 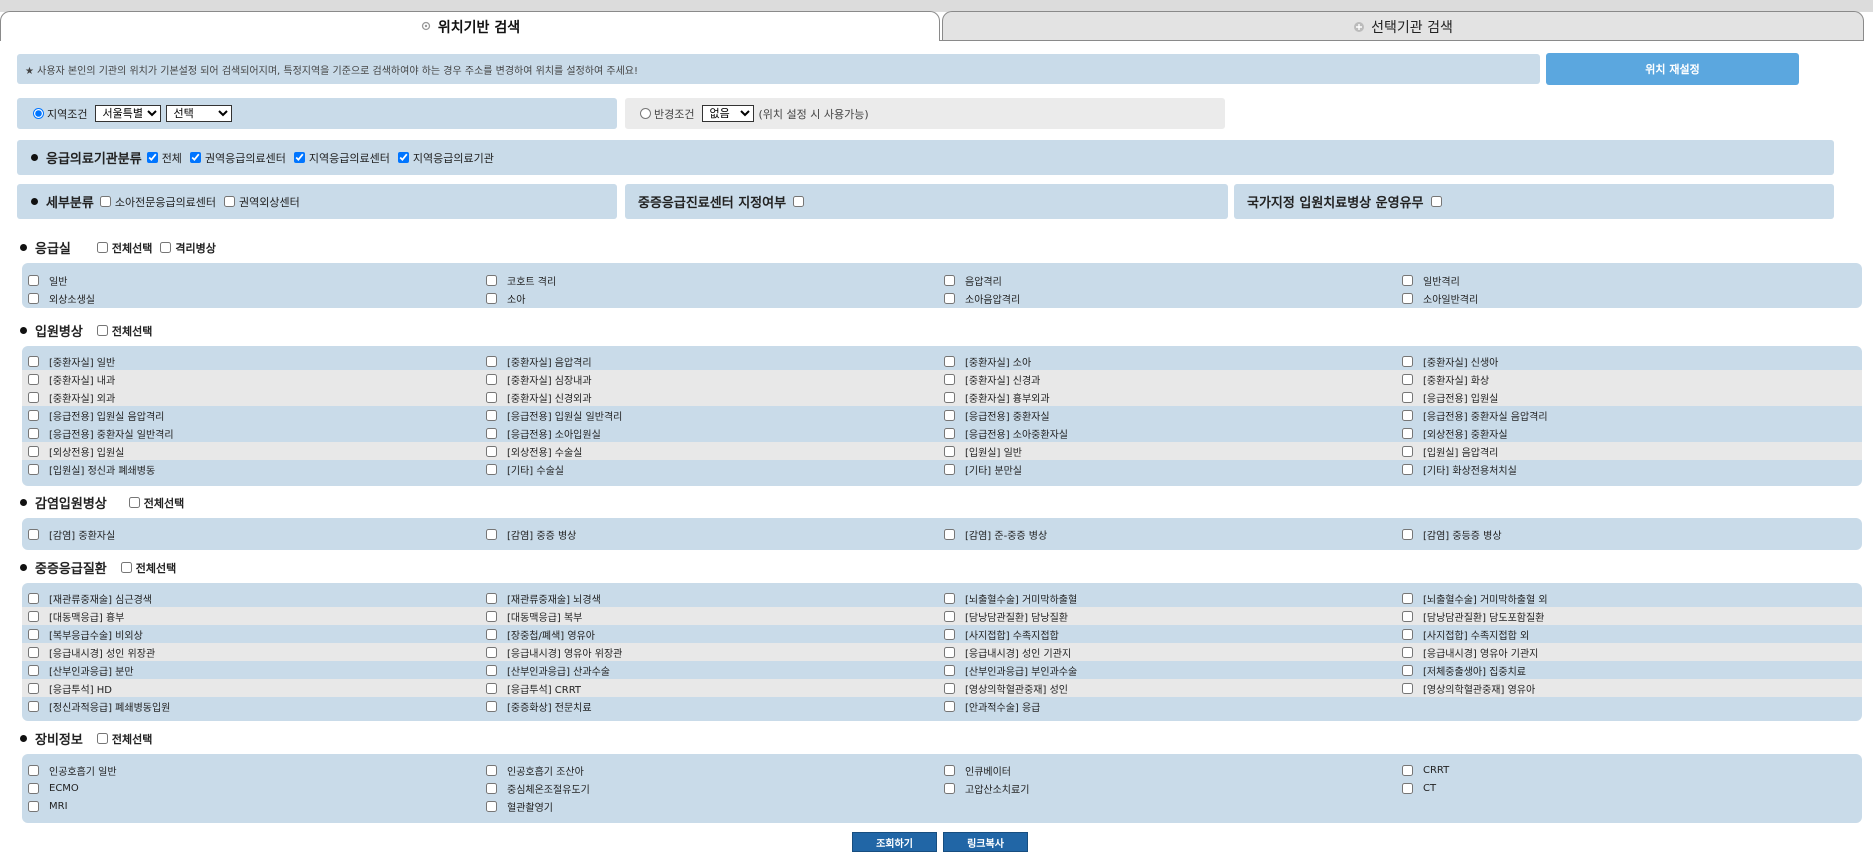 I want to click on equipment-option: MRI, so click(x=48, y=806).